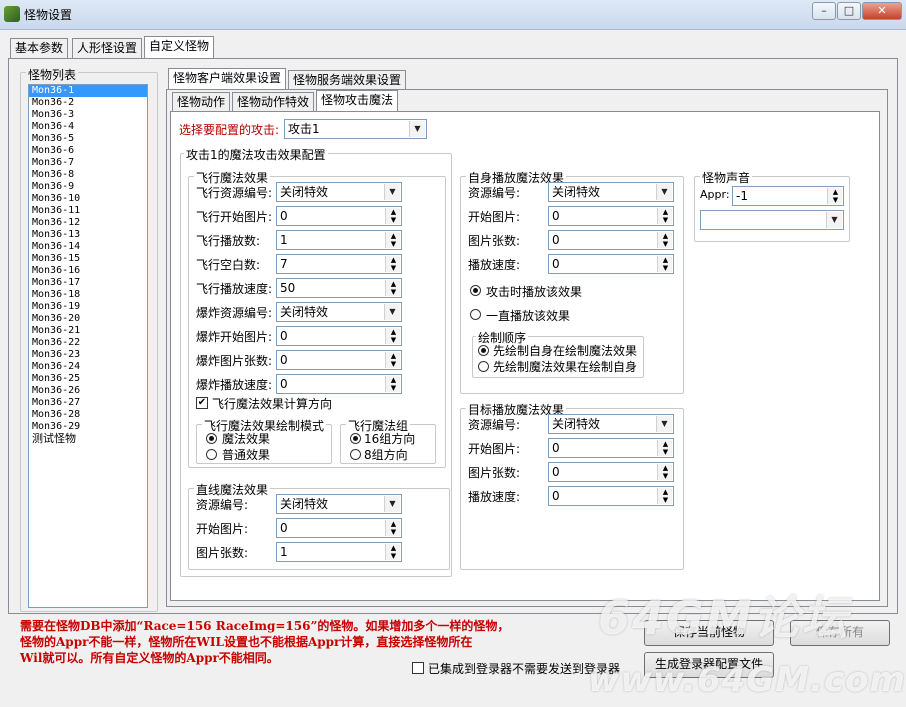  Describe the element at coordinates (88, 139) in the screenshot. I see `monster-list-item: Mon36-5` at that location.